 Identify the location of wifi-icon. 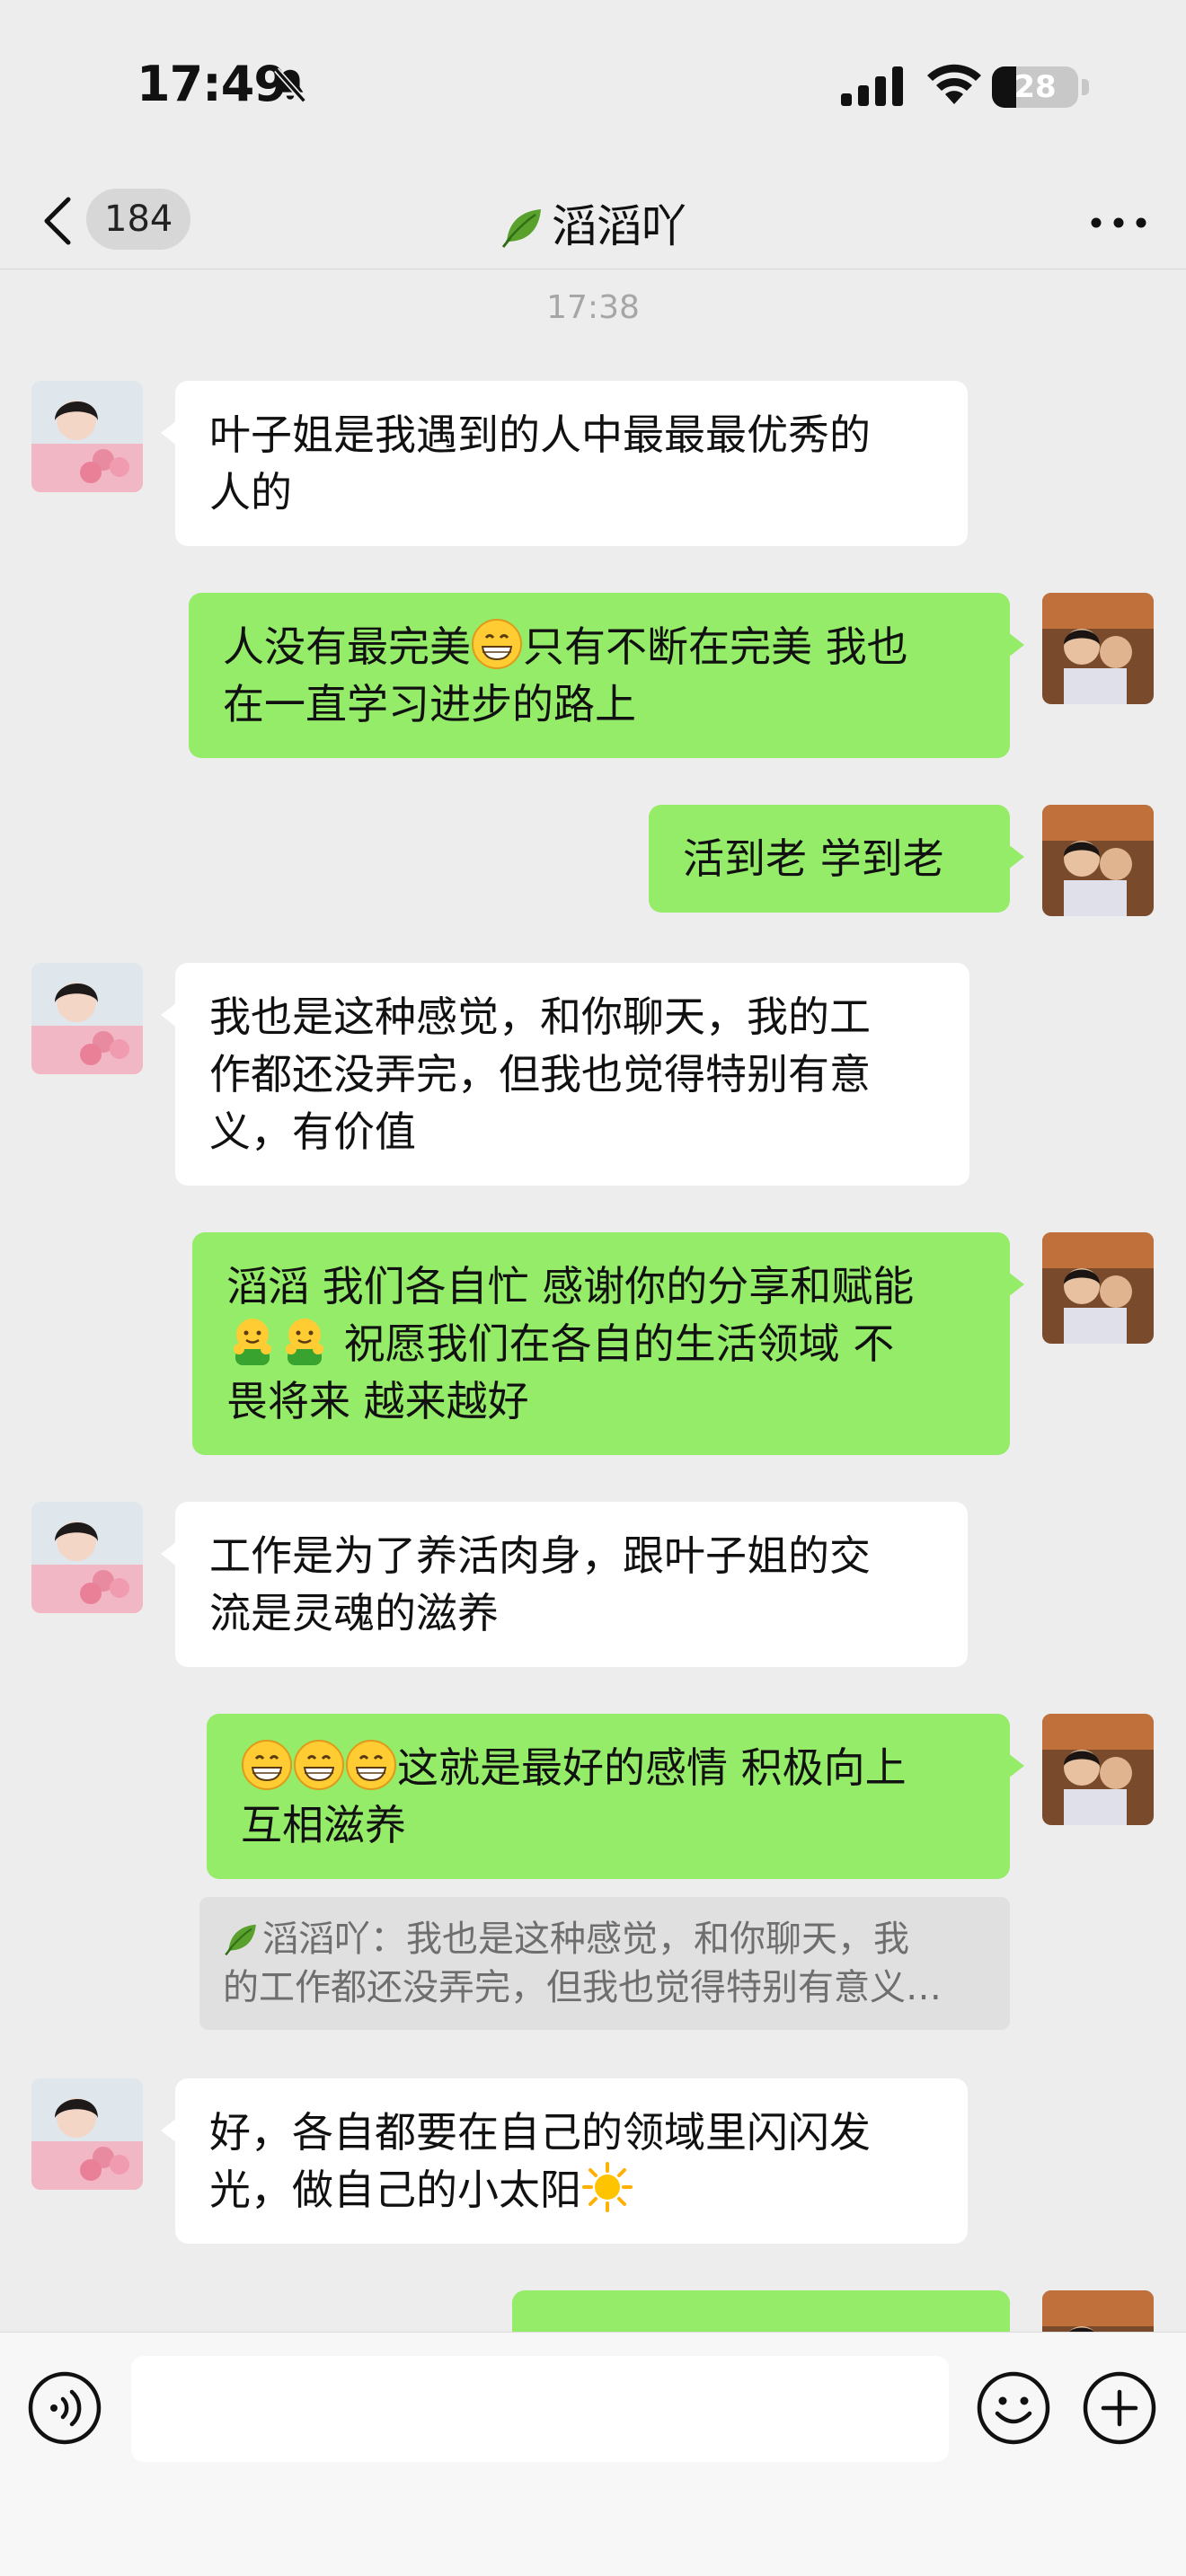
(954, 84).